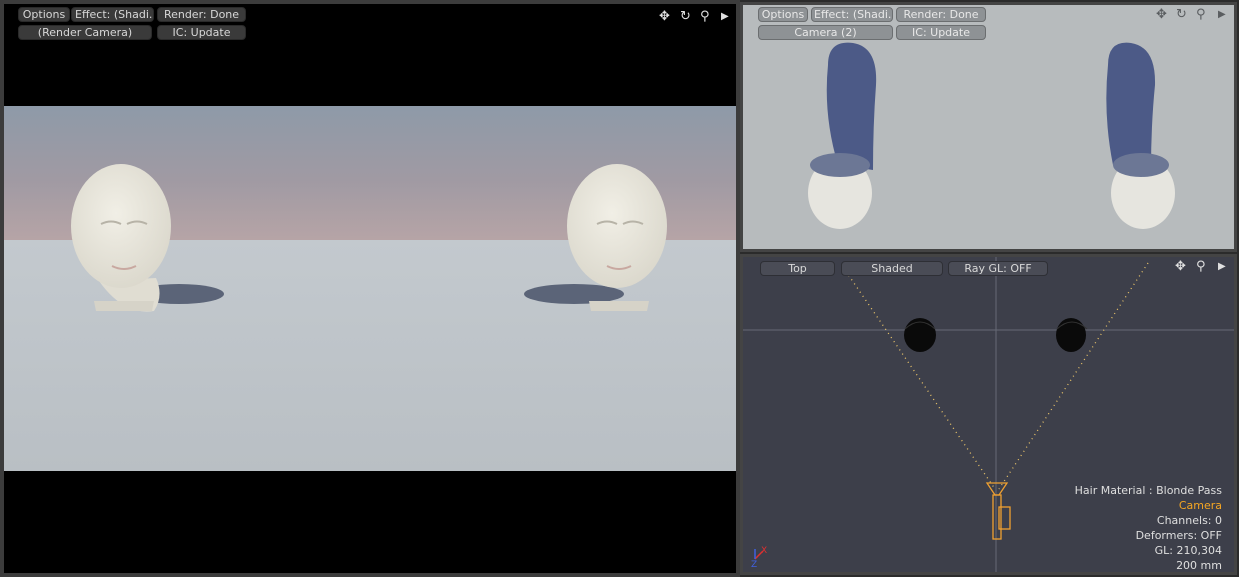 The width and height of the screenshot is (1239, 577). Describe the element at coordinates (998, 511) in the screenshot. I see `camera-object` at that location.